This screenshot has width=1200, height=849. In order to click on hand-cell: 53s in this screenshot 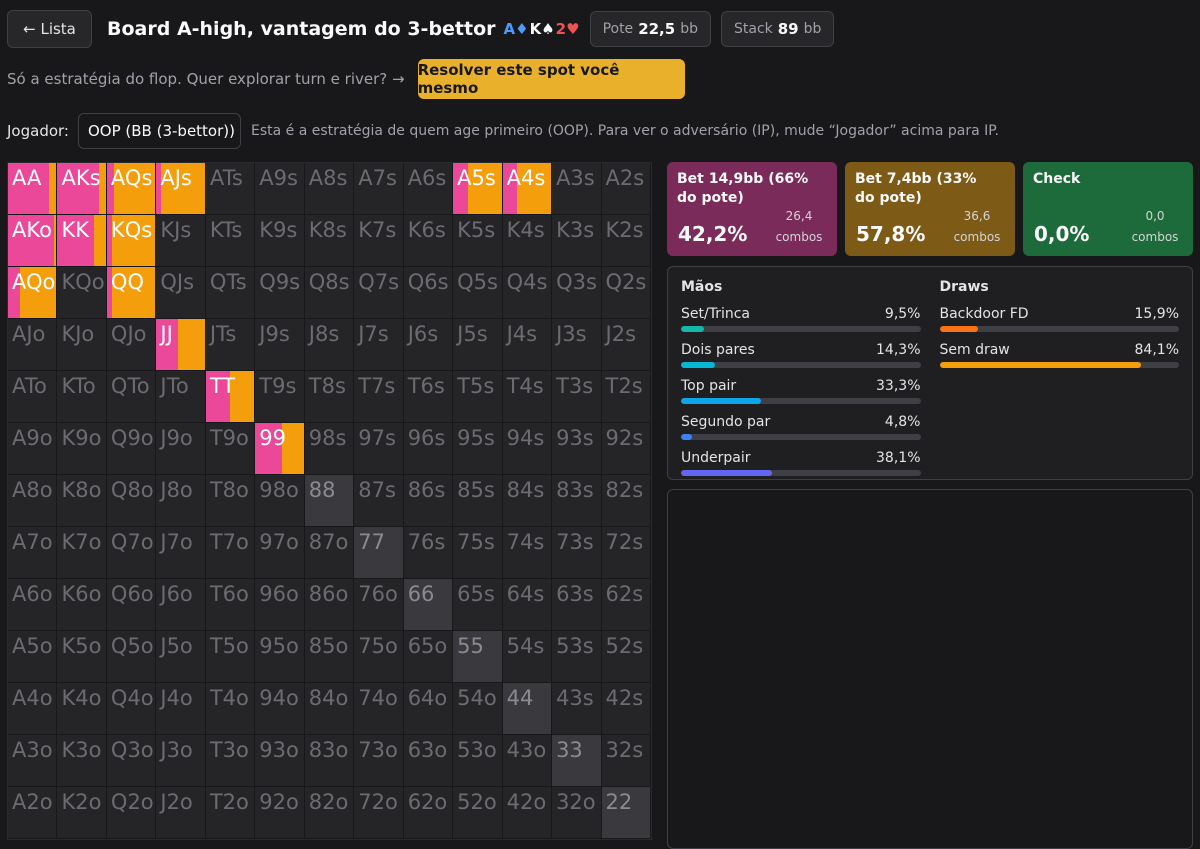, I will do `click(577, 657)`.